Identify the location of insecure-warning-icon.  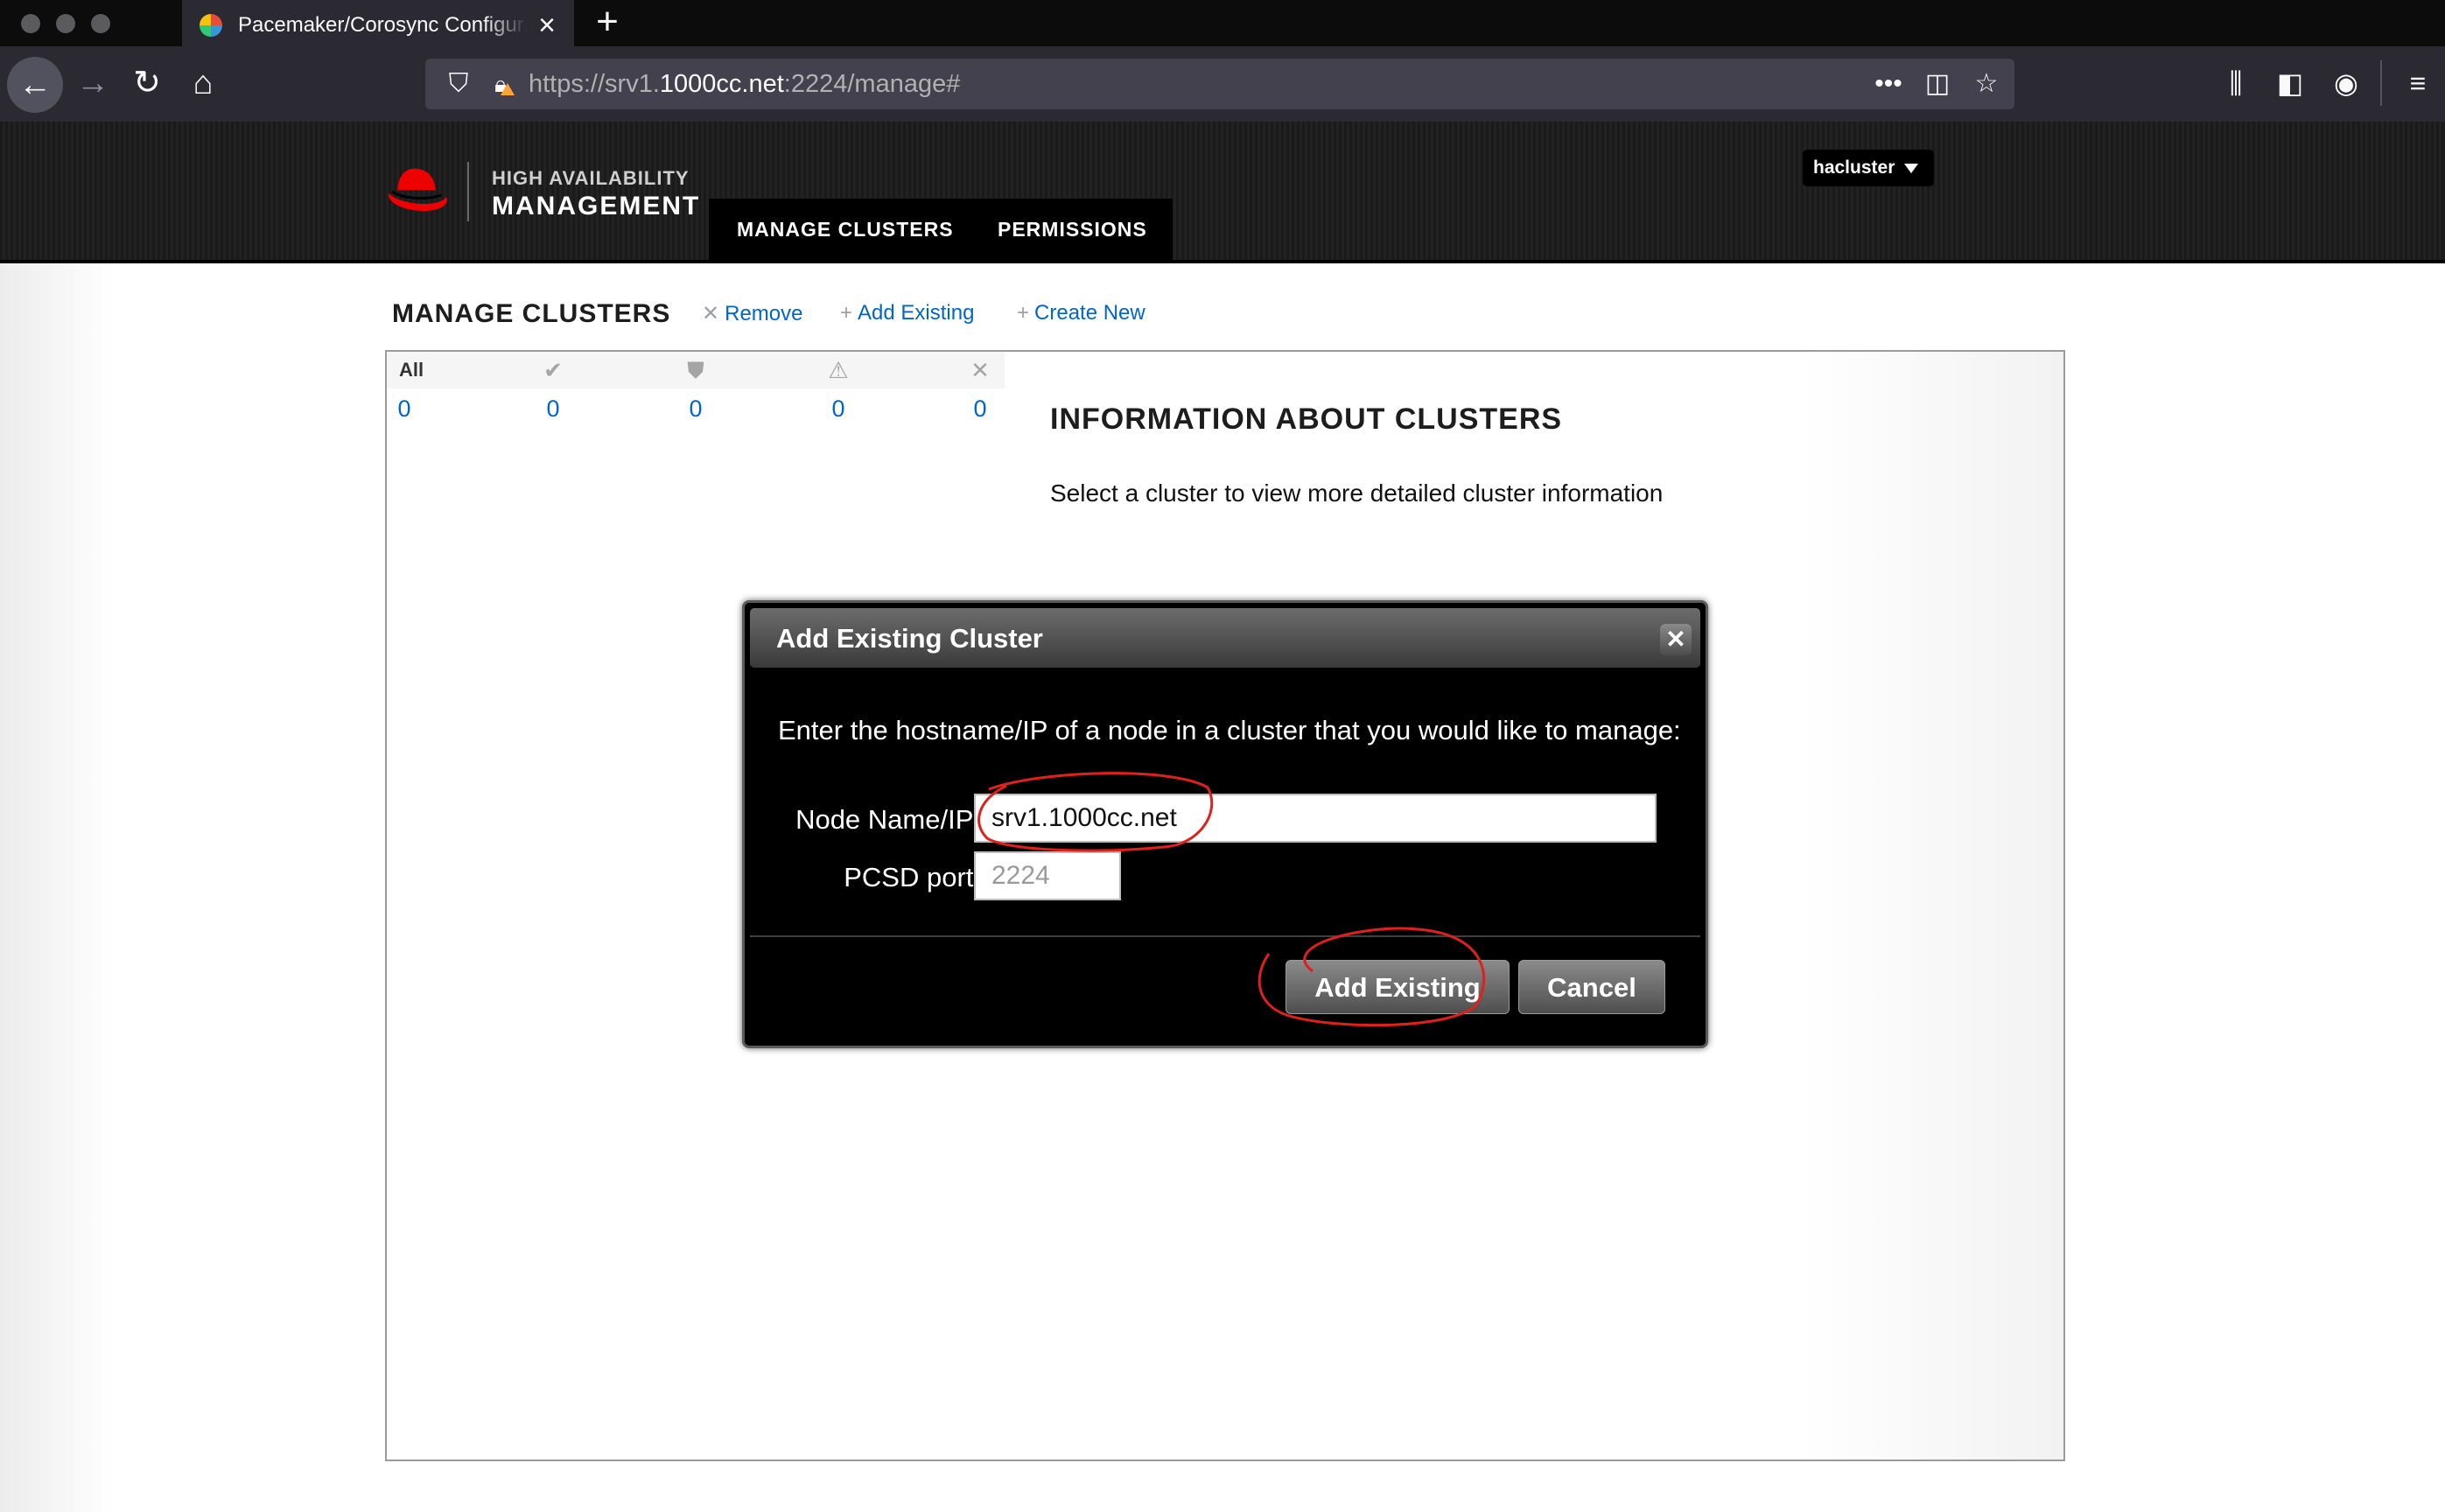
(508, 89).